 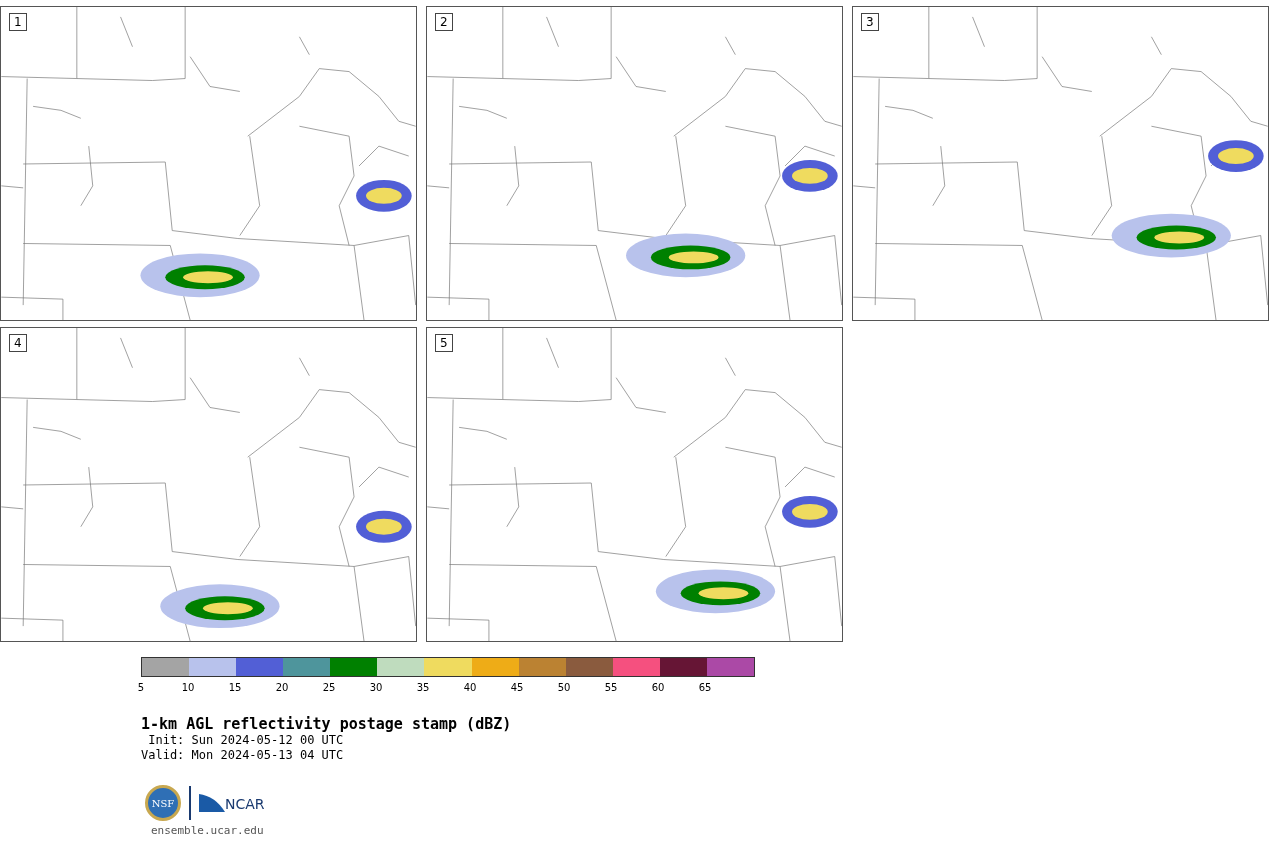 I want to click on tick-label: 40, so click(x=470, y=687).